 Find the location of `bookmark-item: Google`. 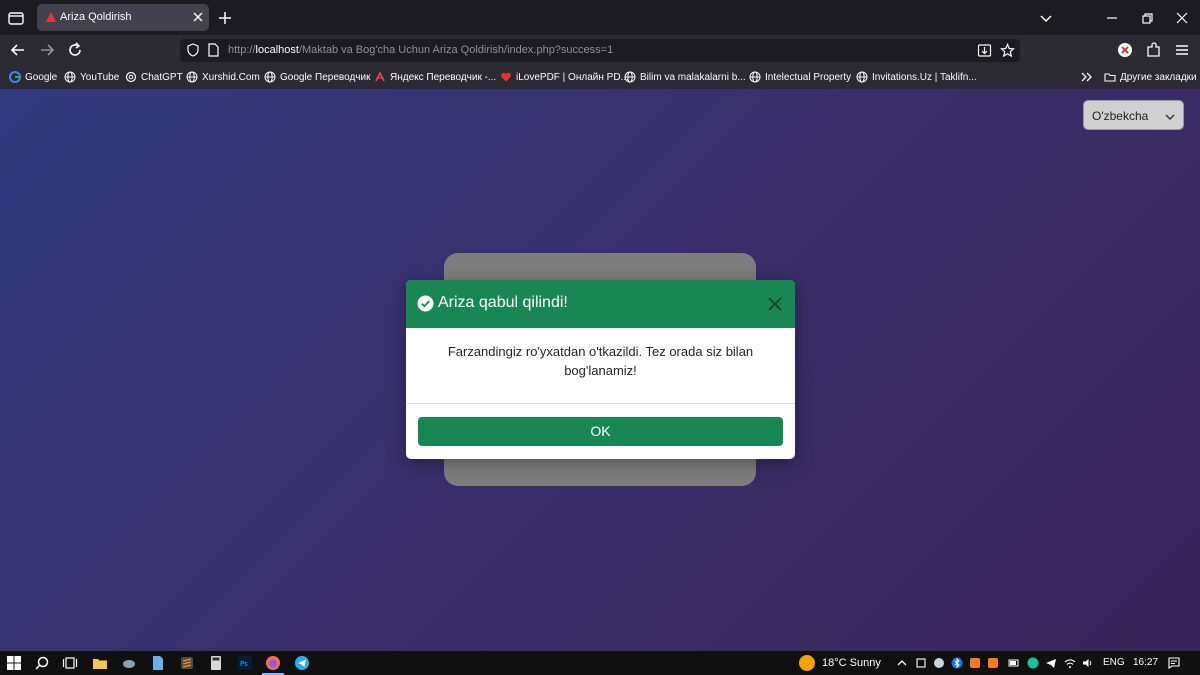

bookmark-item: Google is located at coordinates (33, 77).